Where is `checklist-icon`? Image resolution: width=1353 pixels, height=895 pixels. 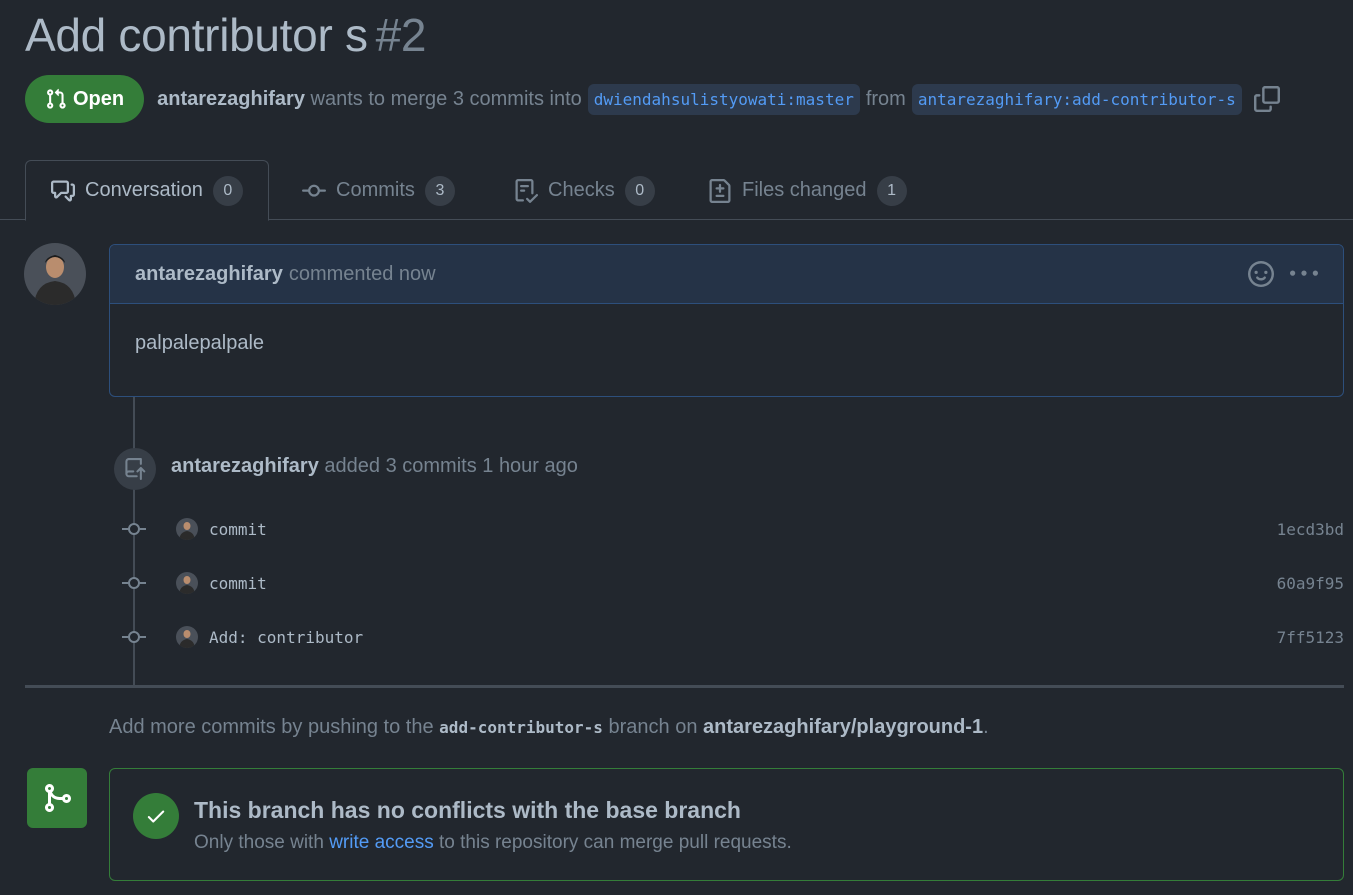 checklist-icon is located at coordinates (526, 190).